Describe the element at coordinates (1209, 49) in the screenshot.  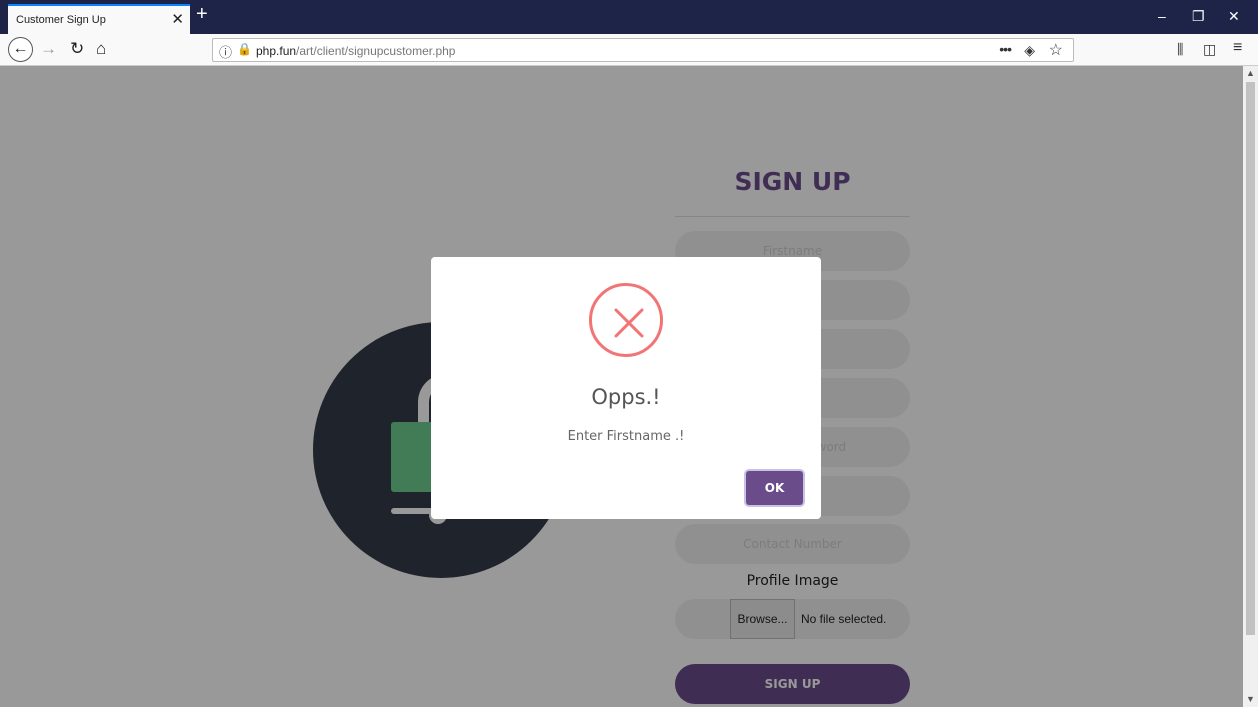
I see `sidebar-icon: ◫` at that location.